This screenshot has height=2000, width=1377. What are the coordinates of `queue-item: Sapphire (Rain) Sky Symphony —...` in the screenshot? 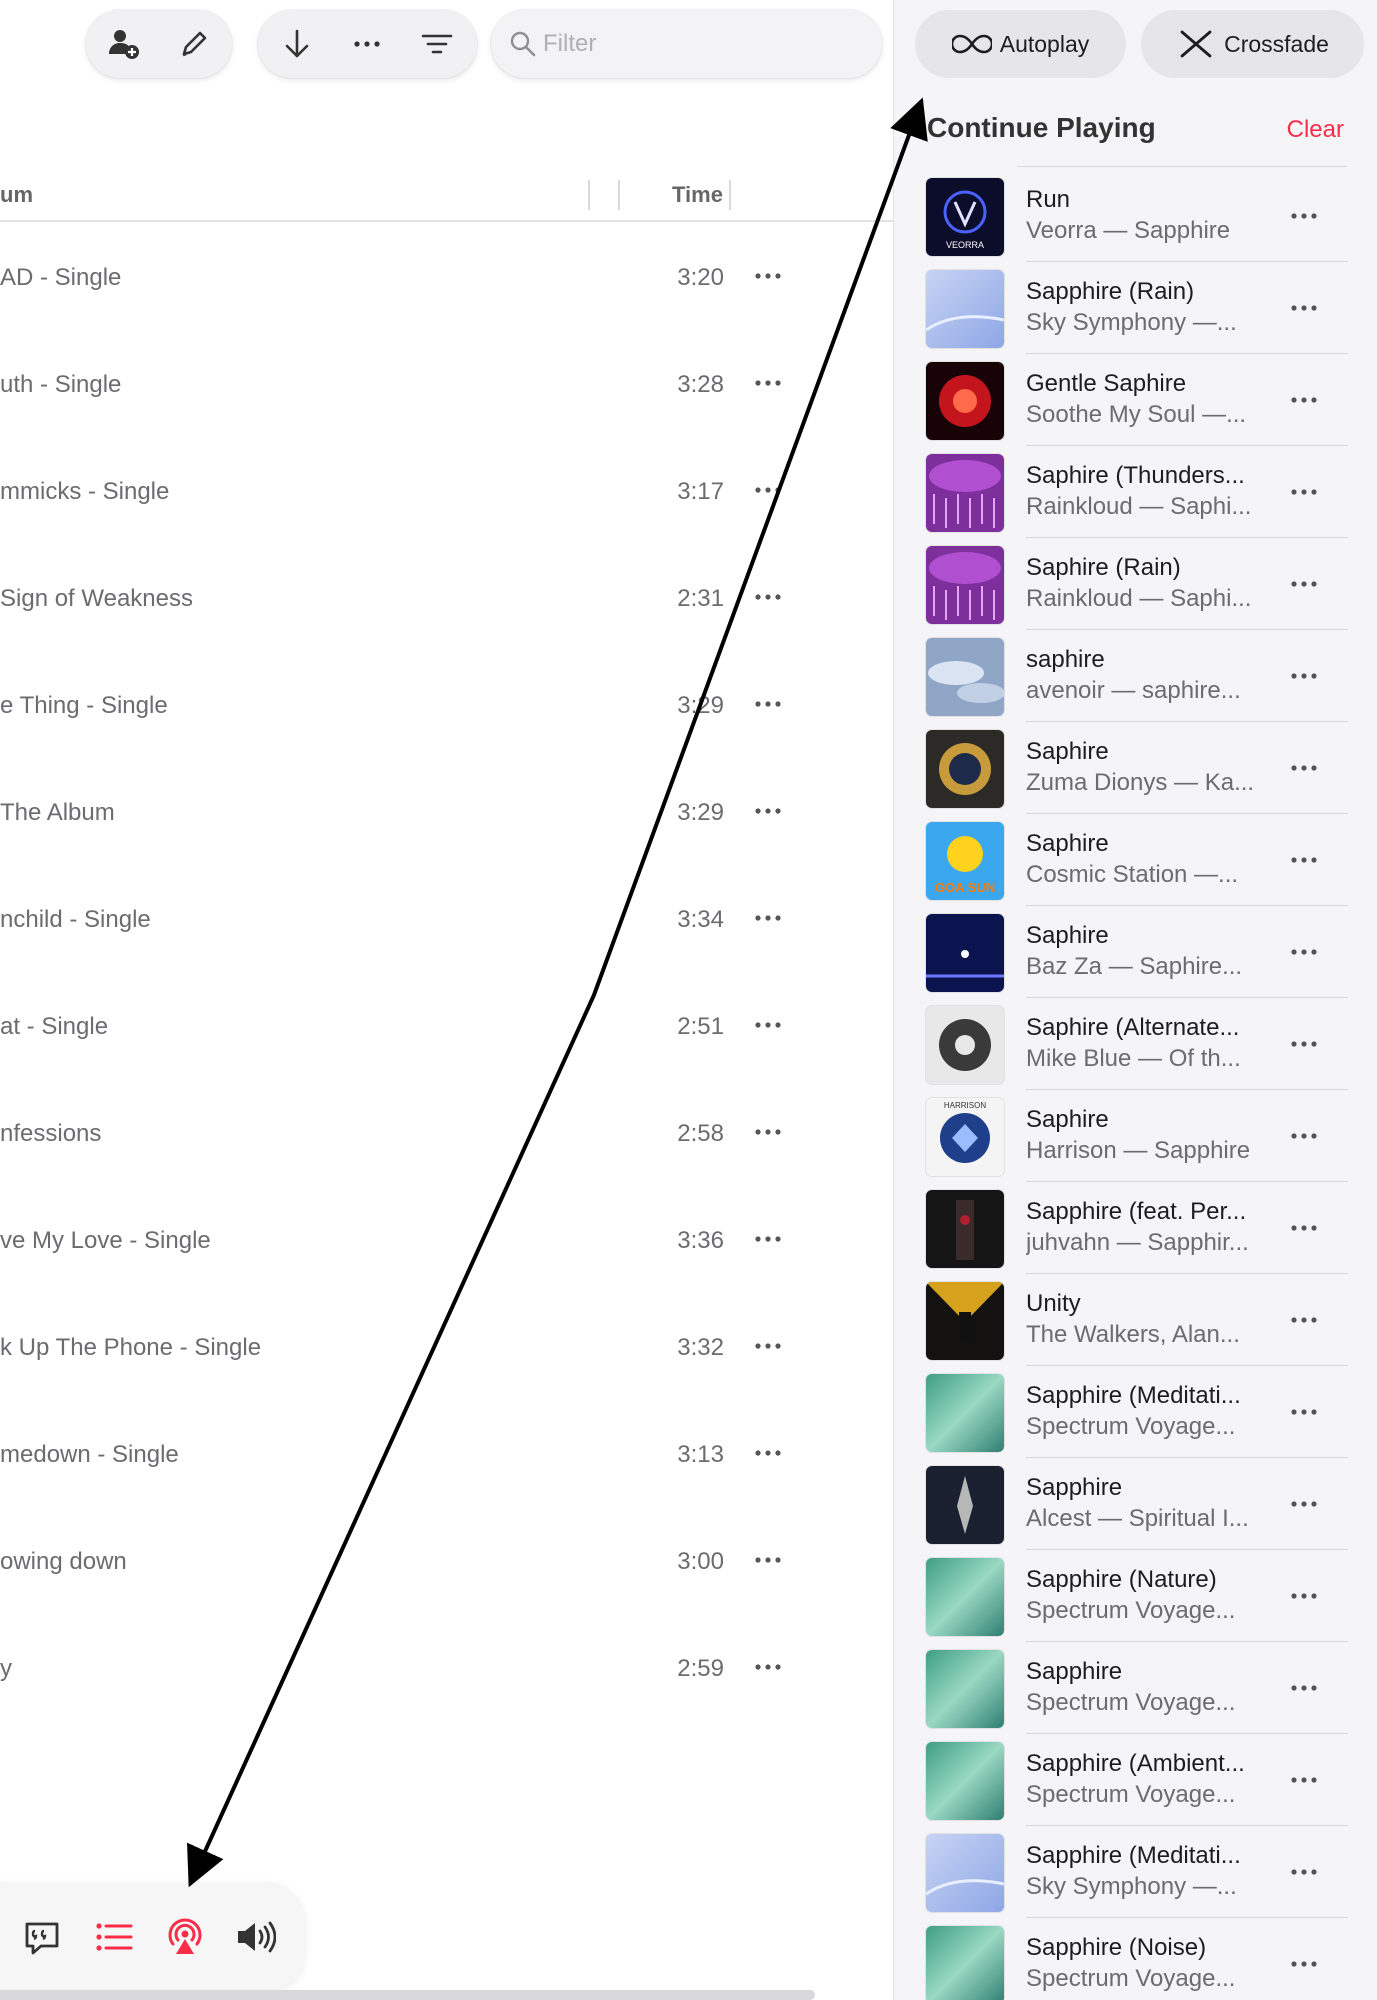 It's located at (1135, 308).